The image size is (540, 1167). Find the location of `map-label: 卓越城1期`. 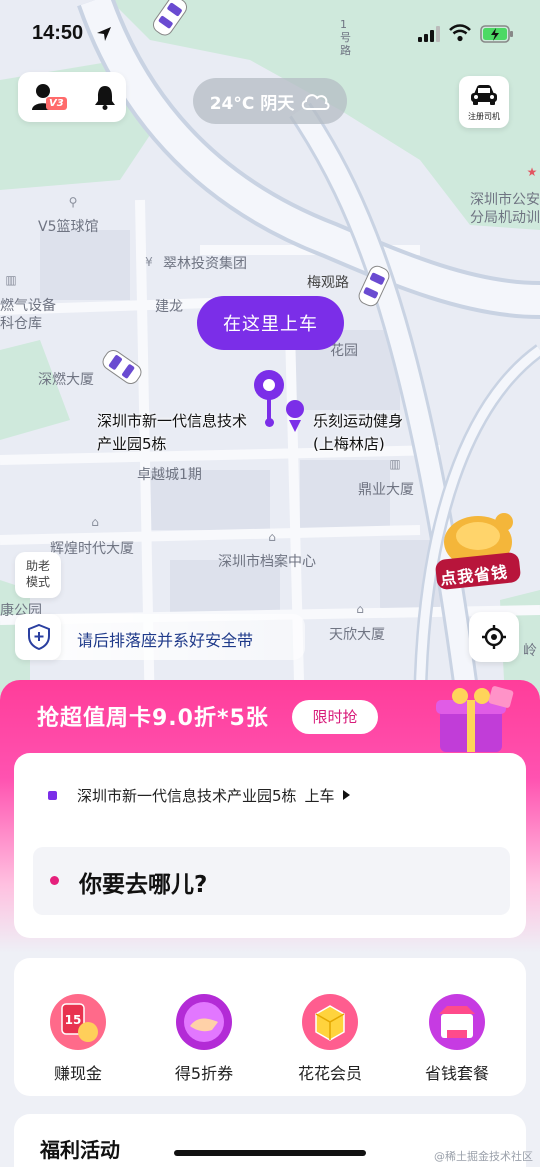

map-label: 卓越城1期 is located at coordinates (169, 475).